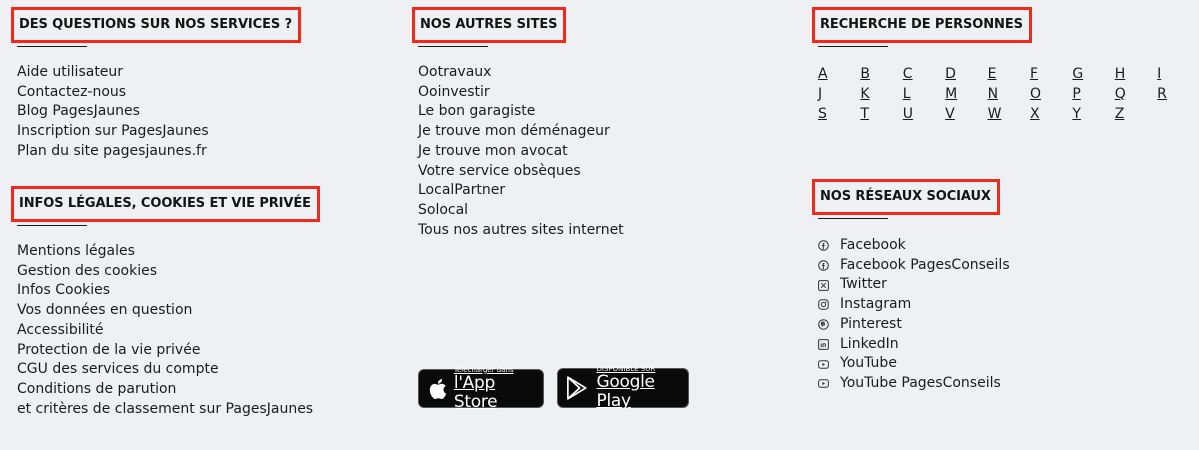 The image size is (1199, 450). I want to click on link-conditions-parution: Conditions de parution, so click(96, 389).